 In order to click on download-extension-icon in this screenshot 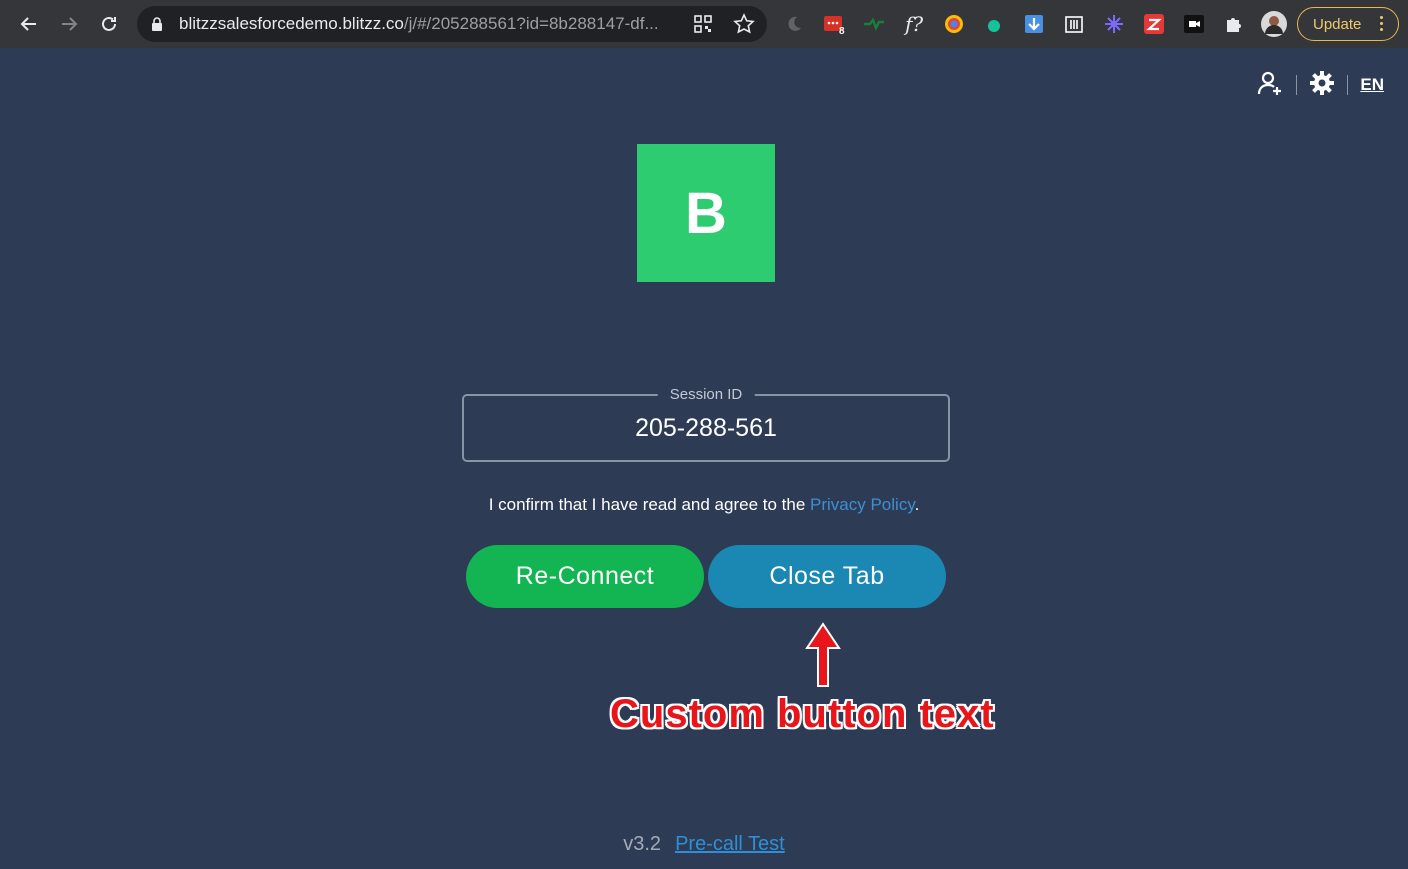, I will do `click(1034, 24)`.